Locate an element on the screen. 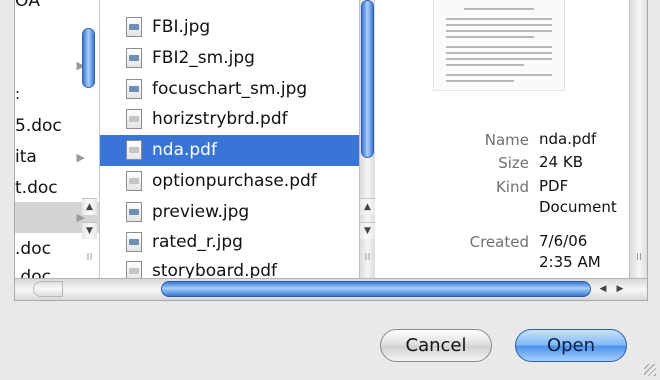 Image resolution: width=660 pixels, height=380 pixels. file-name: FBI.jpg is located at coordinates (181, 27).